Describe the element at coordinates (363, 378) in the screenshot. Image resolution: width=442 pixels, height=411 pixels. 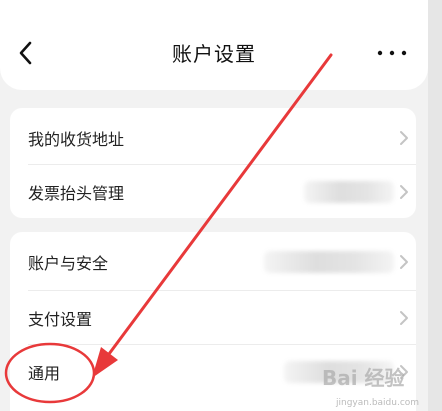
I see `baidu-jingyan-watermark: Bai 经验` at that location.